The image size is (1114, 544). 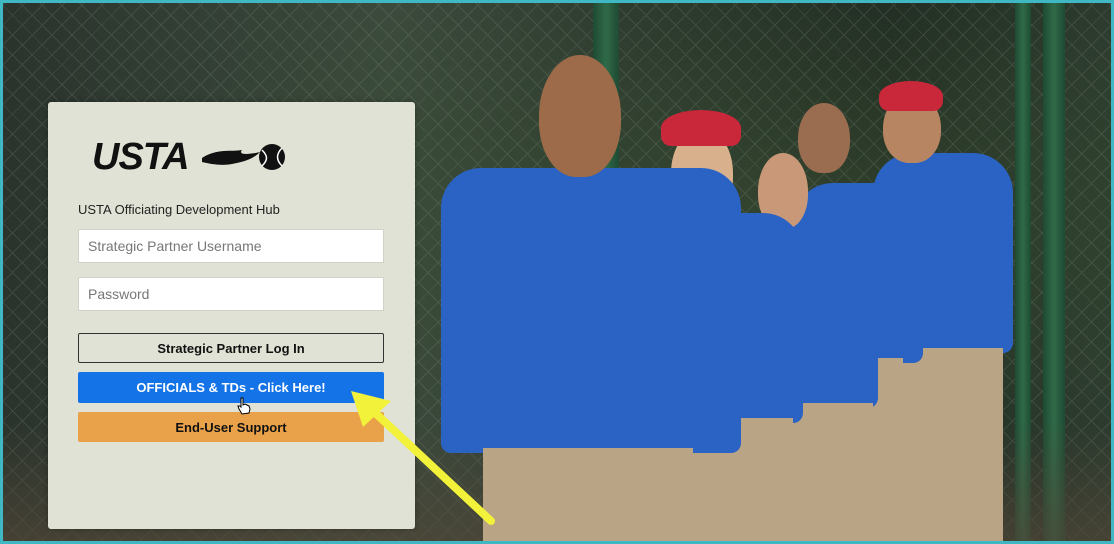 What do you see at coordinates (231, 246) in the screenshot?
I see `username-input` at bounding box center [231, 246].